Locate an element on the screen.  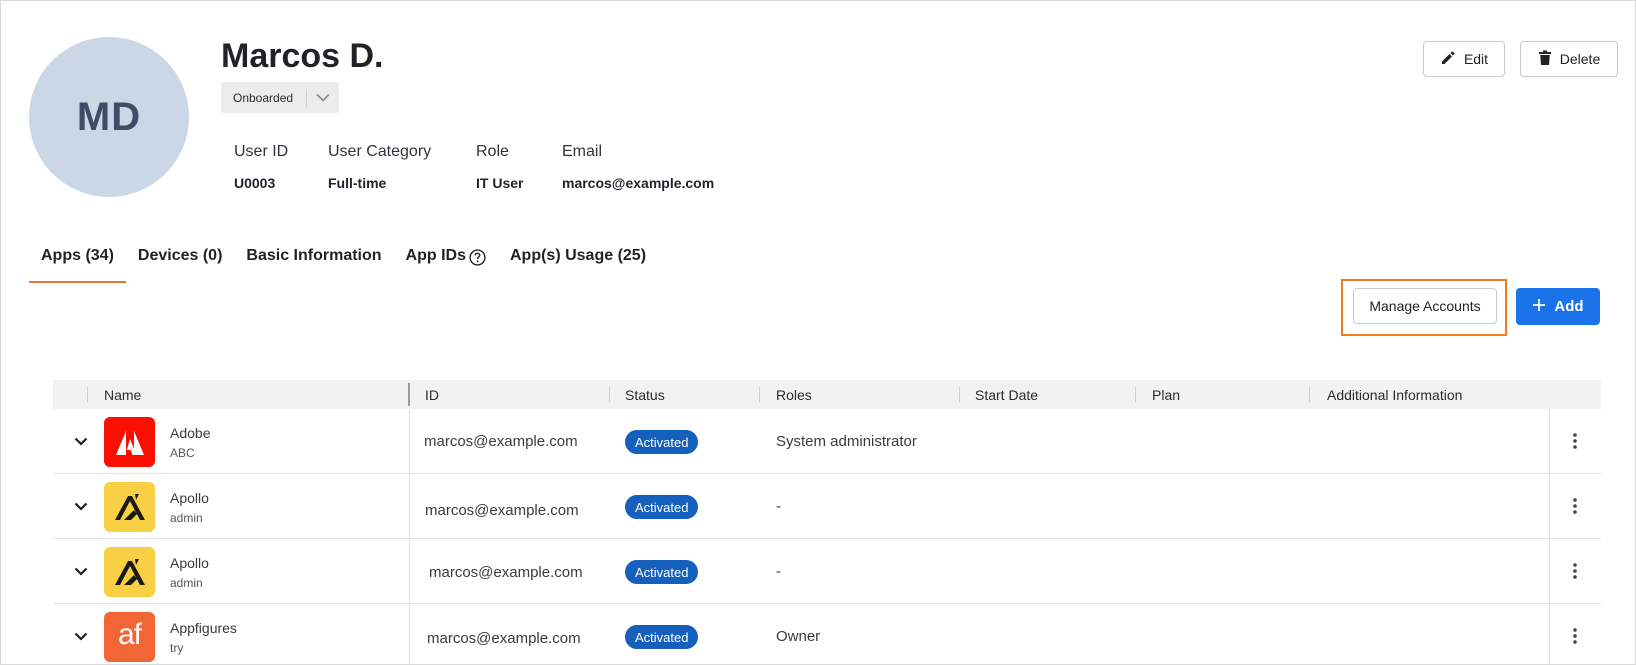
status-dropdown: Onboarded is located at coordinates (280, 97).